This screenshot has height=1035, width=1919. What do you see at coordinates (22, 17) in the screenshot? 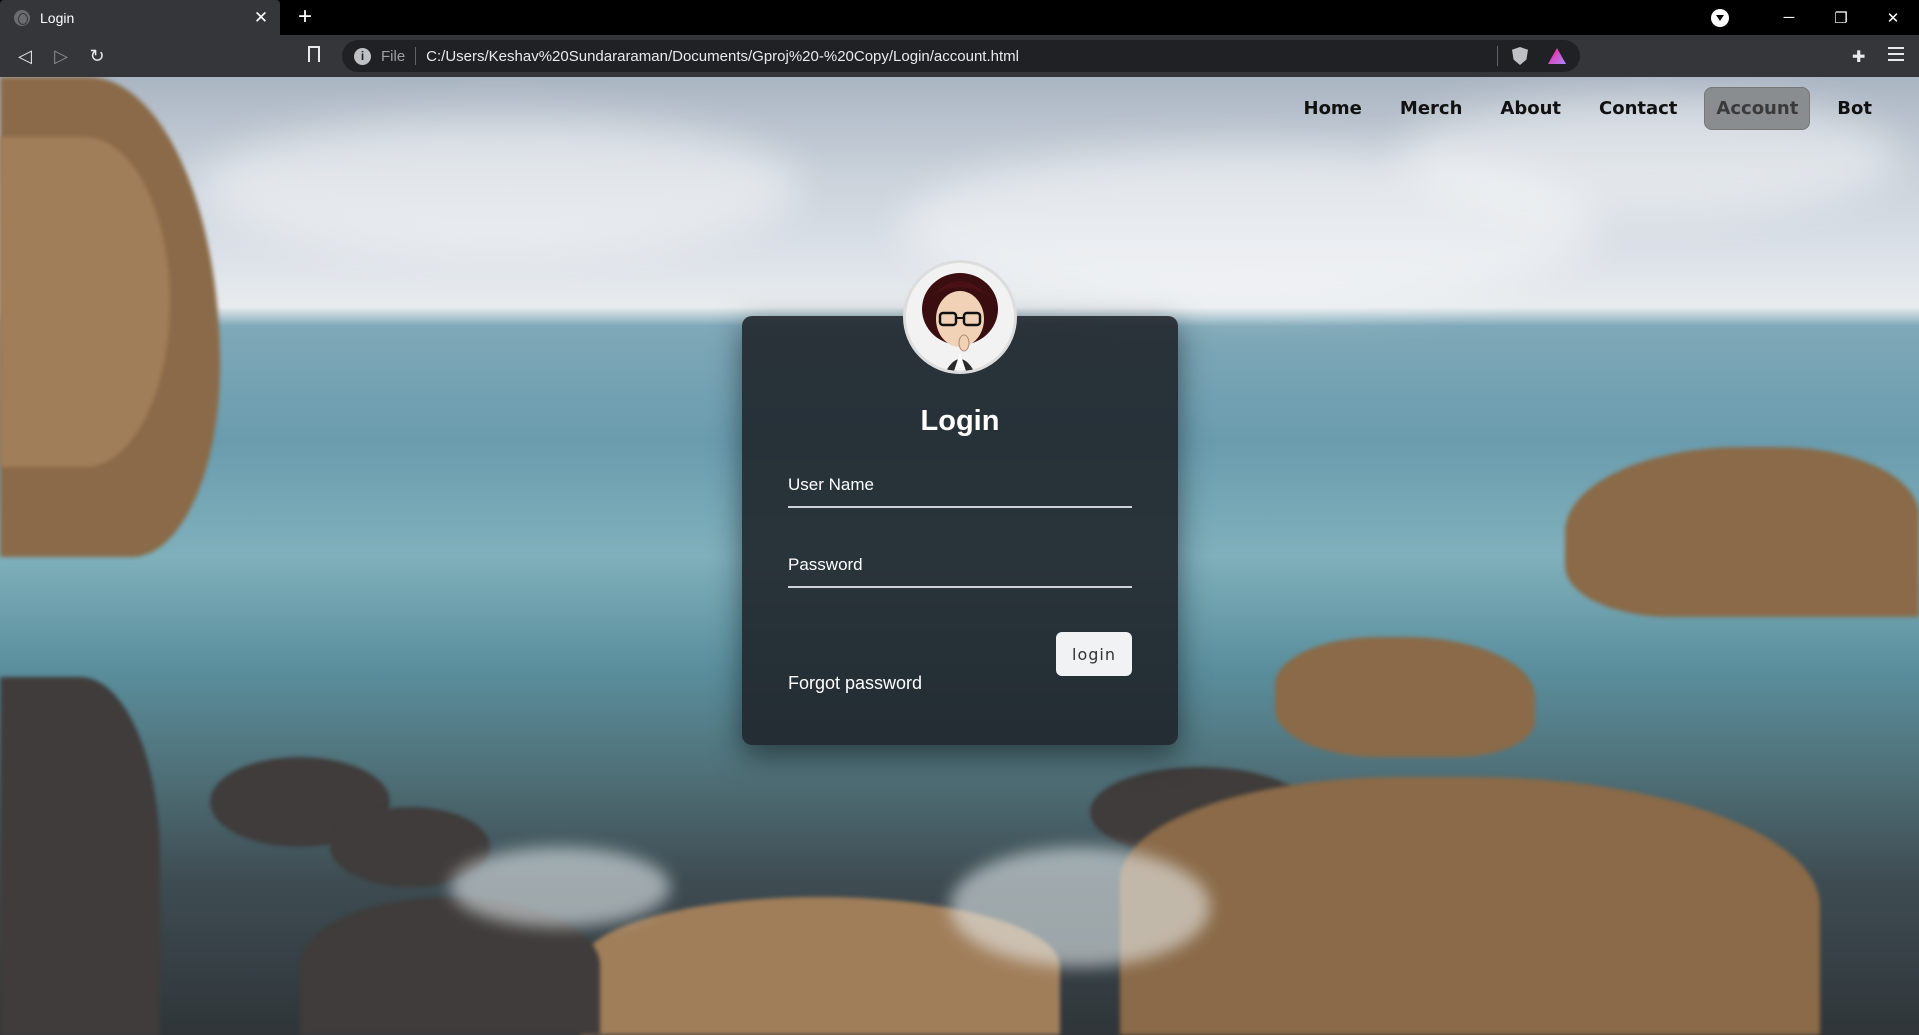
I see `globe-icon` at bounding box center [22, 17].